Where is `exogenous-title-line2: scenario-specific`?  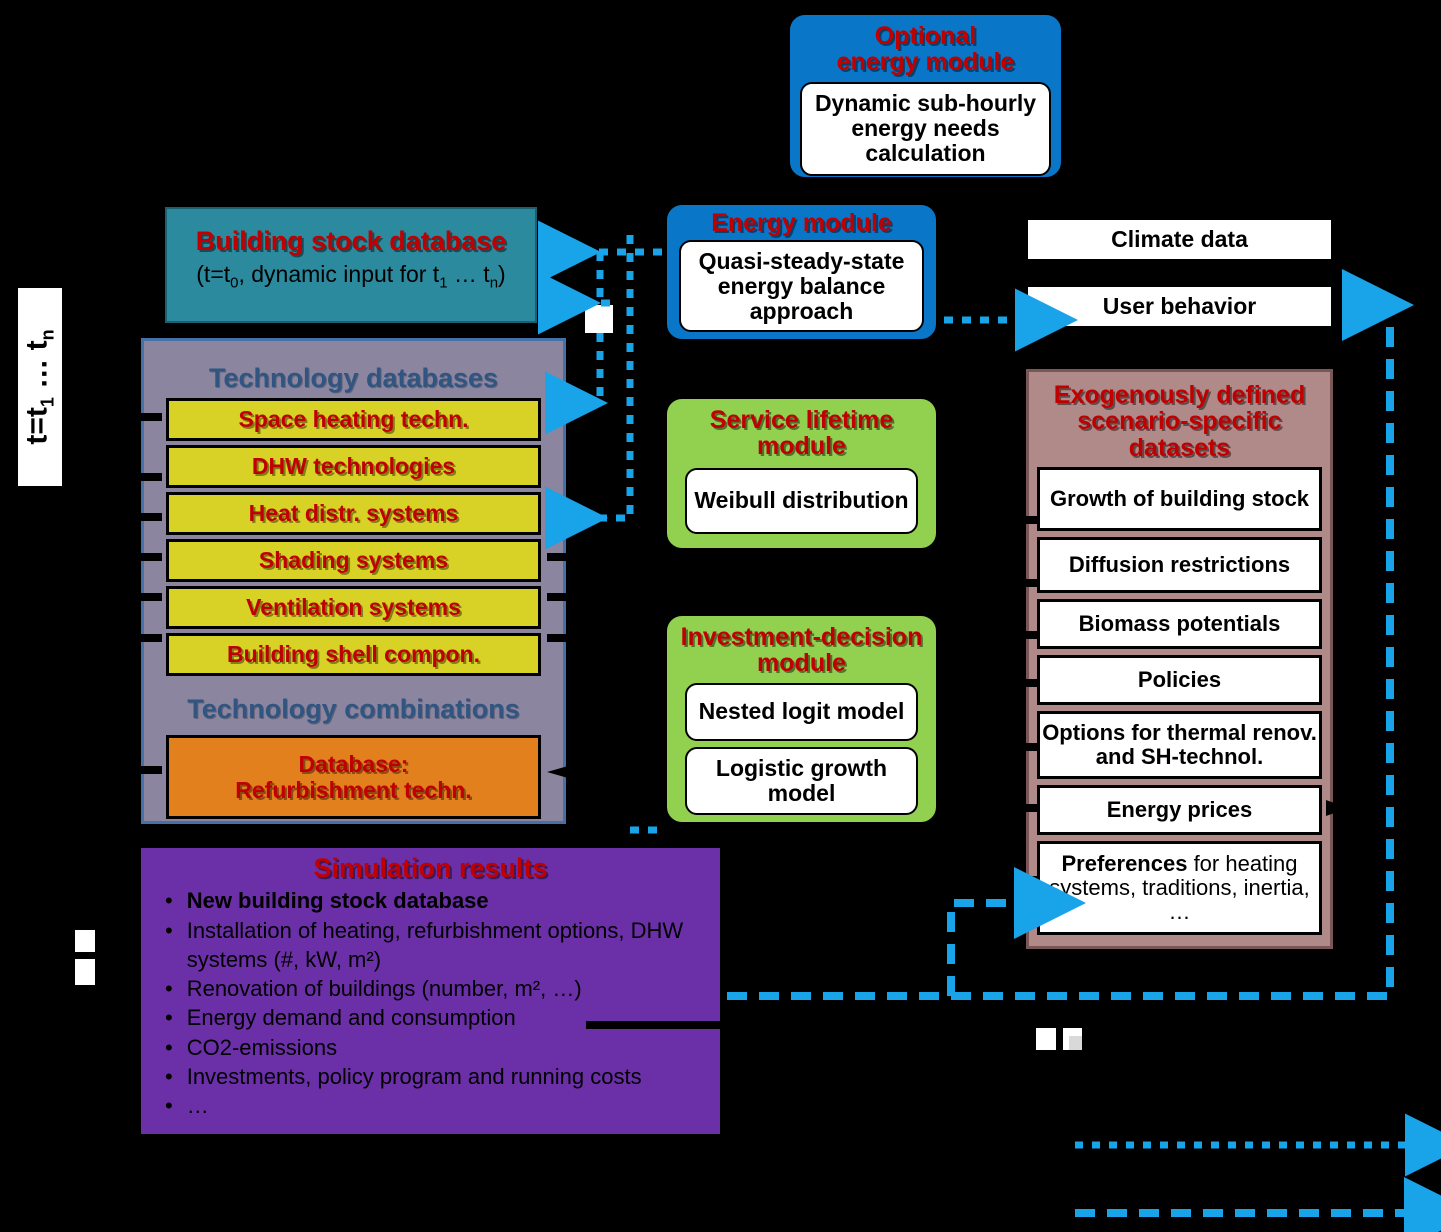 exogenous-title-line2: scenario-specific is located at coordinates (1179, 421).